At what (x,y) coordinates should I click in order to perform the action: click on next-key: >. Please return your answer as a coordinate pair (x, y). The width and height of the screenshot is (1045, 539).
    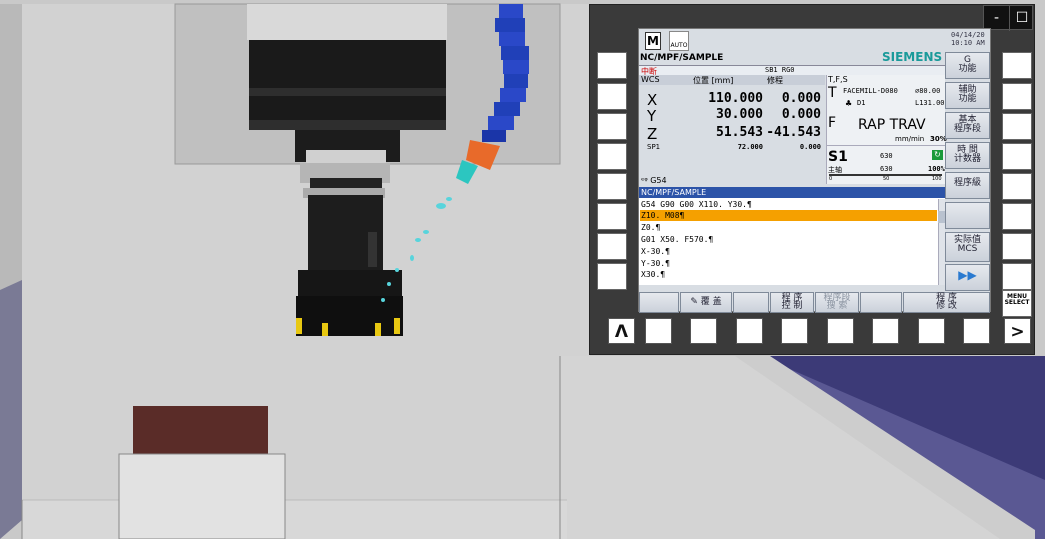
    Looking at the image, I should click on (1017, 331).